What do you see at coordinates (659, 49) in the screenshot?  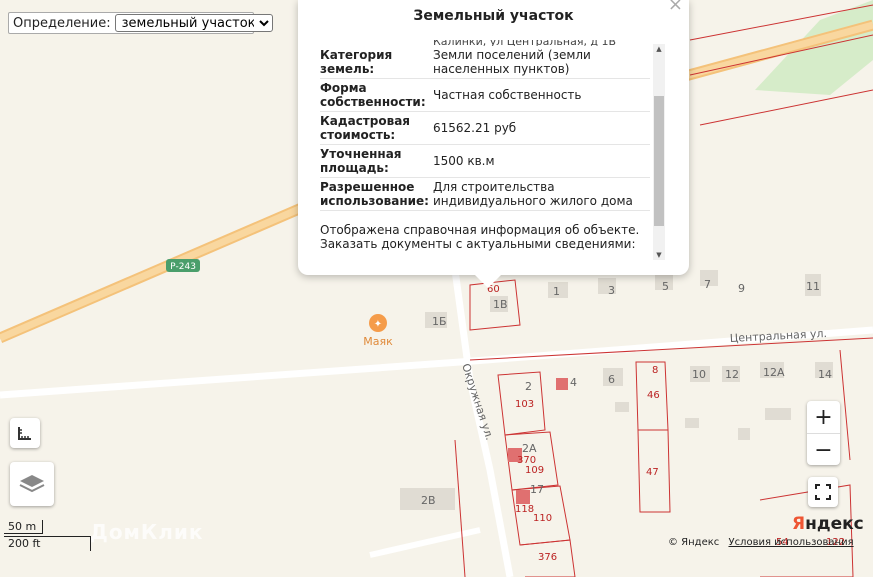 I see `scroll-up-arrow-icon: ▲` at bounding box center [659, 49].